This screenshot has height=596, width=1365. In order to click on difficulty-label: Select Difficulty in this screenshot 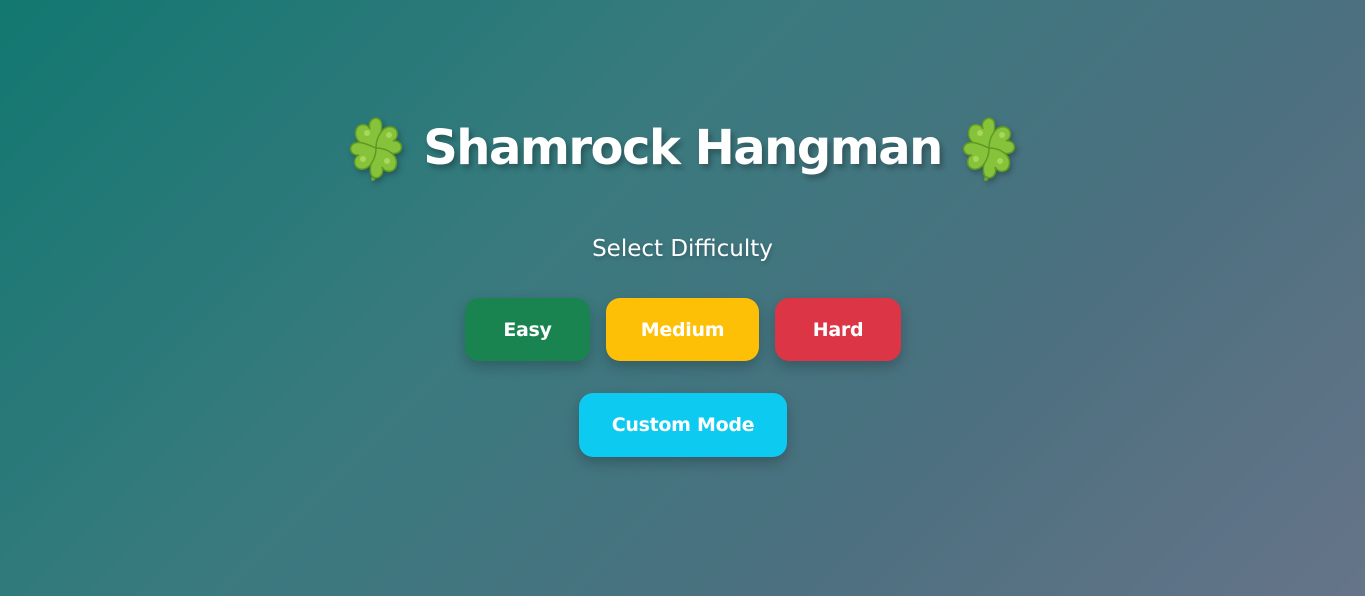, I will do `click(682, 249)`.